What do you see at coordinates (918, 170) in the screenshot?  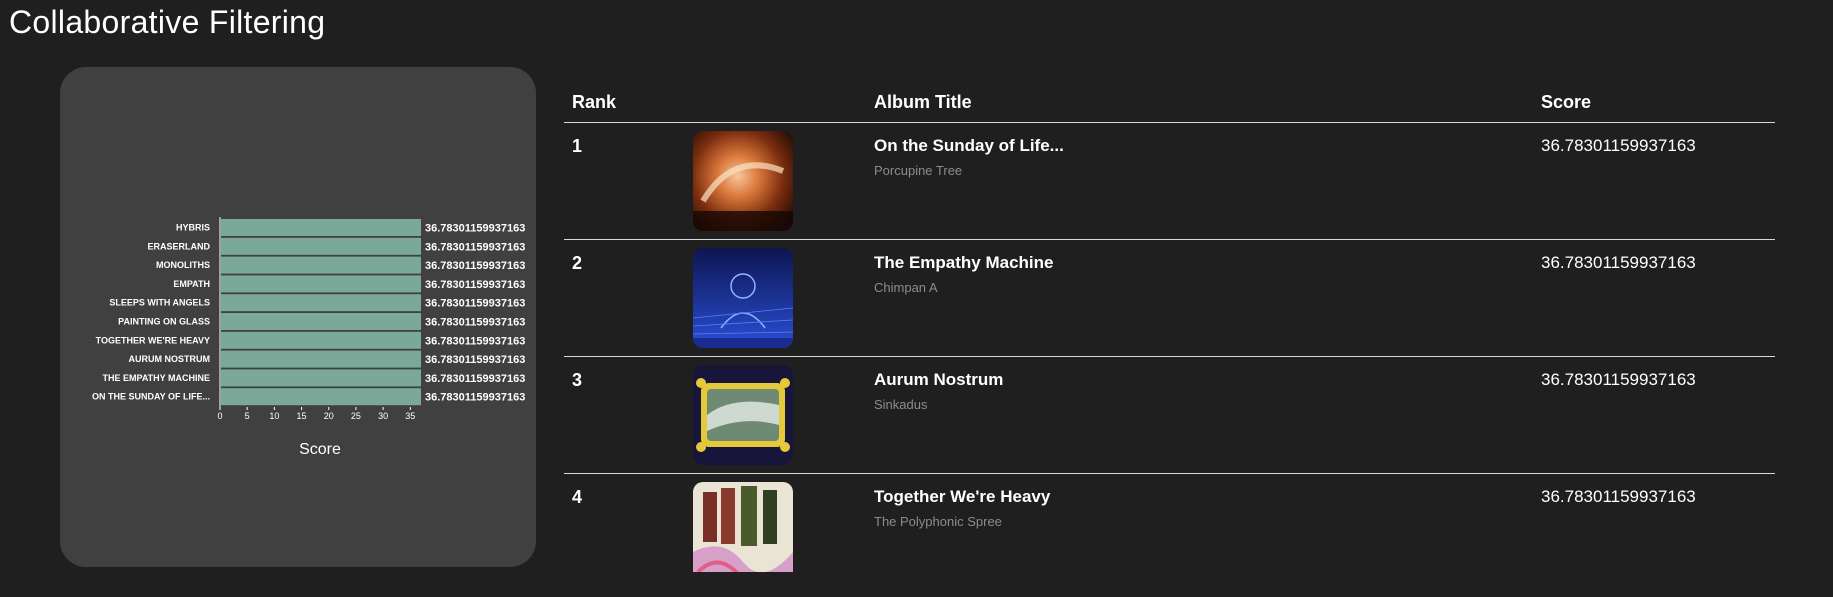 I see `row-artist: Porcupine Tree` at bounding box center [918, 170].